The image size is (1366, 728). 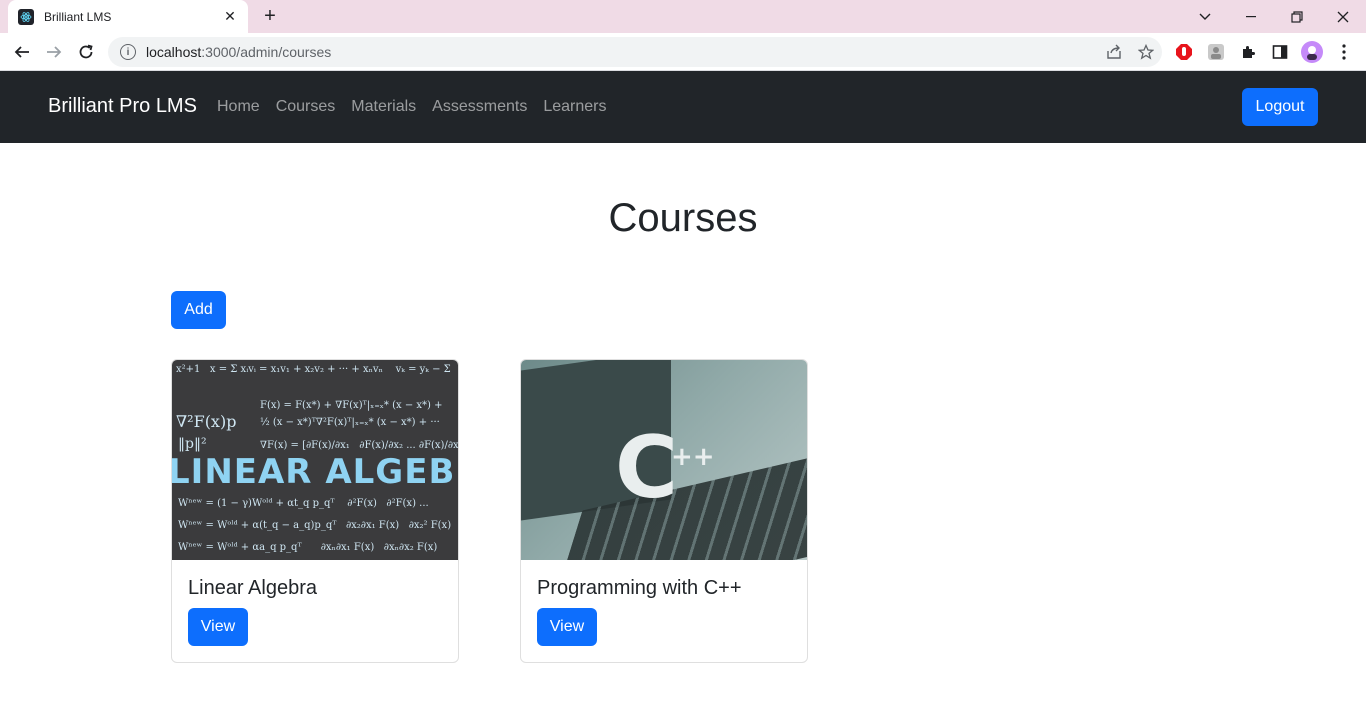 What do you see at coordinates (1248, 52) in the screenshot?
I see `extensions-puzzle-icon` at bounding box center [1248, 52].